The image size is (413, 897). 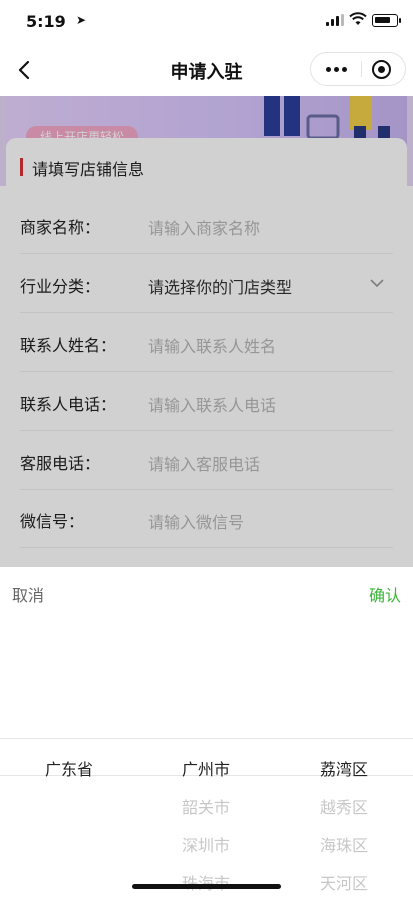 What do you see at coordinates (358, 18) in the screenshot?
I see `wifi-icon` at bounding box center [358, 18].